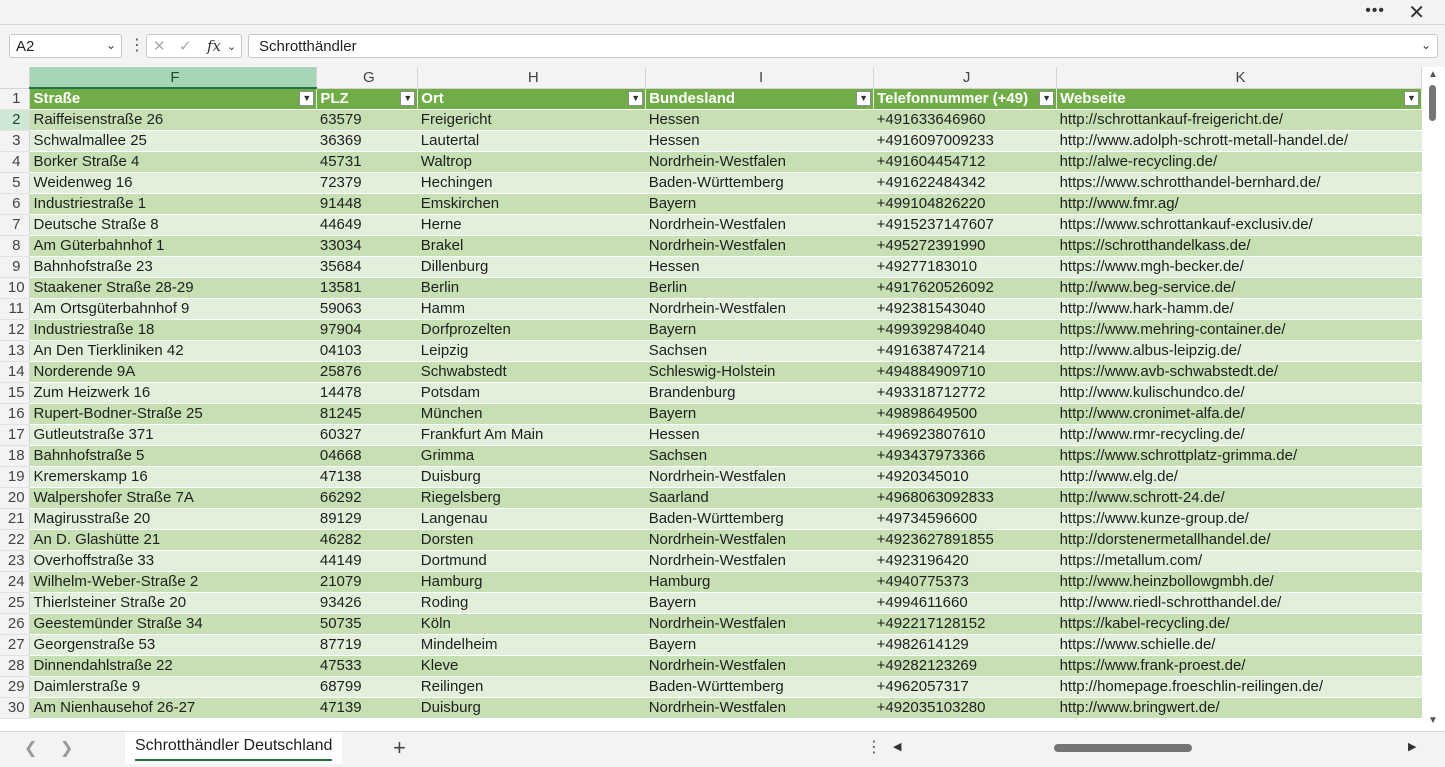  I want to click on cell-telefon: +4968063092833, so click(965, 498).